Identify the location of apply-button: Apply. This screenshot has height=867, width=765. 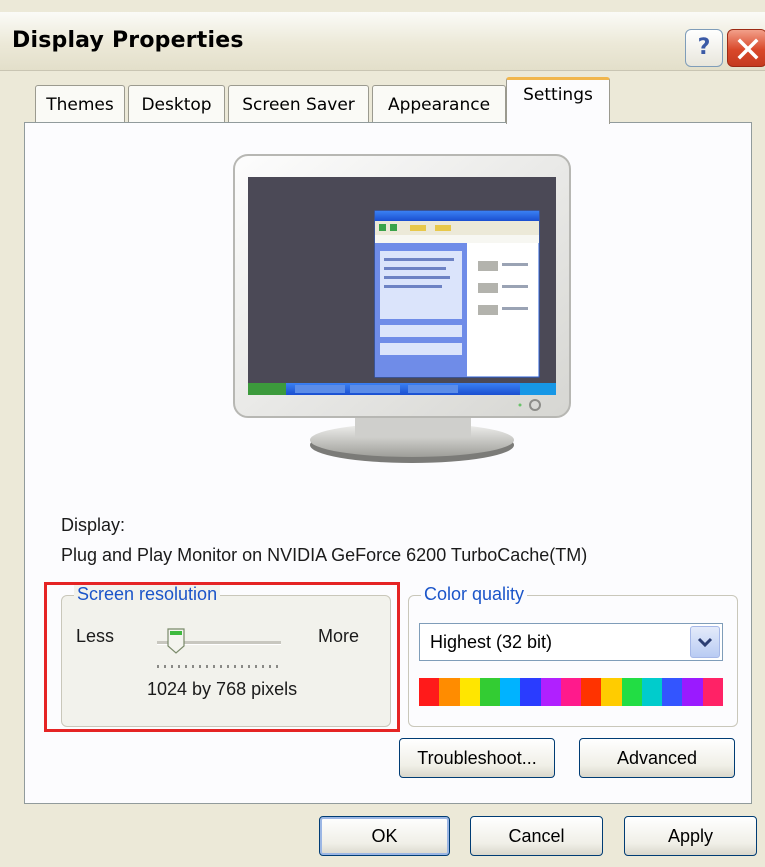
(690, 836).